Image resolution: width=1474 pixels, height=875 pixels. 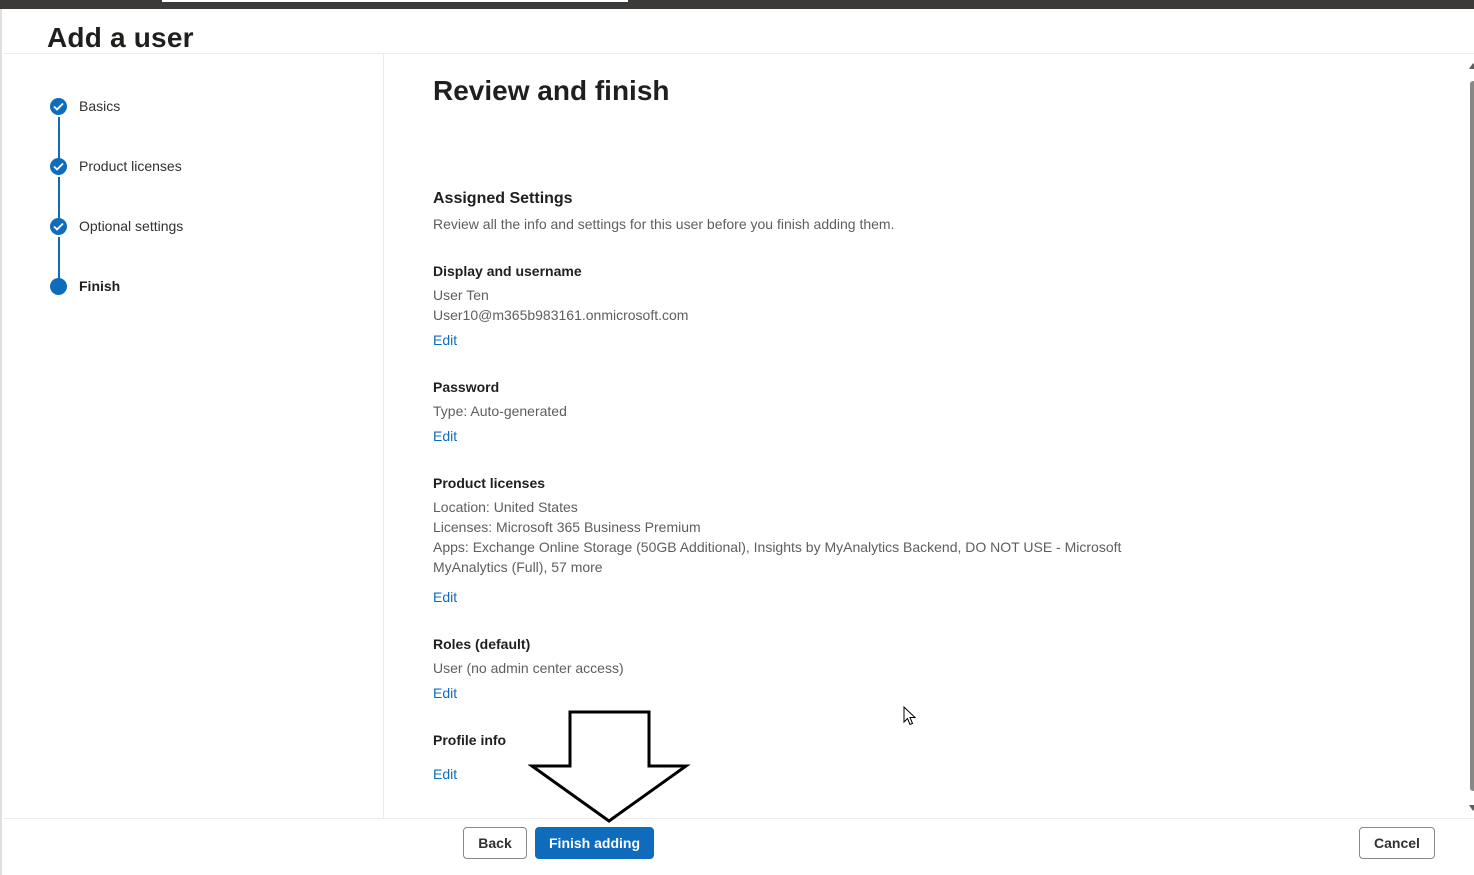 I want to click on password-title: Password, so click(x=466, y=387).